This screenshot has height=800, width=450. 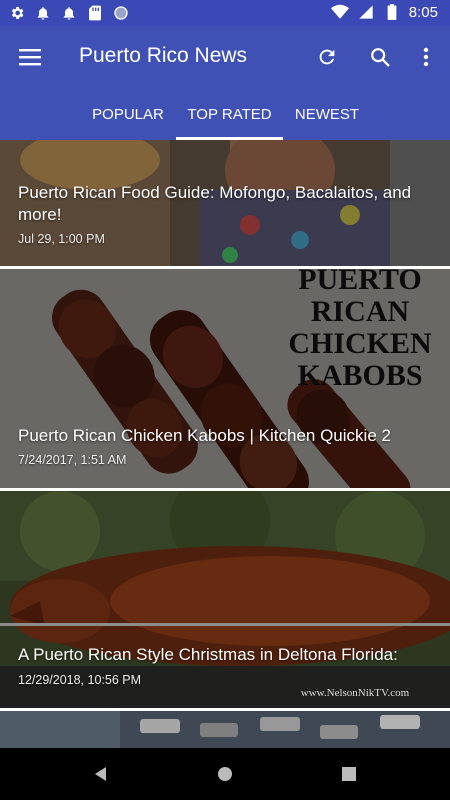 I want to click on article-date: Jul 29, 1:00 PM, so click(x=61, y=239).